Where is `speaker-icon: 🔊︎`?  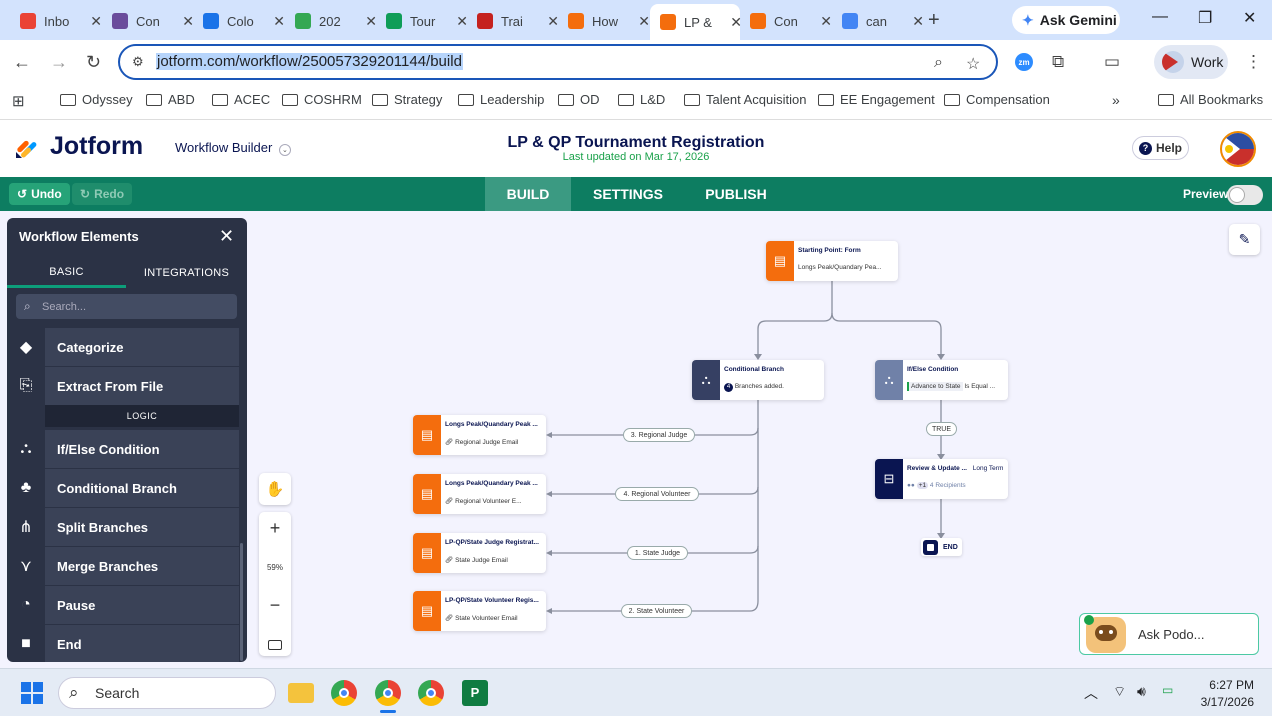 speaker-icon: 🔊︎ is located at coordinates (1141, 691).